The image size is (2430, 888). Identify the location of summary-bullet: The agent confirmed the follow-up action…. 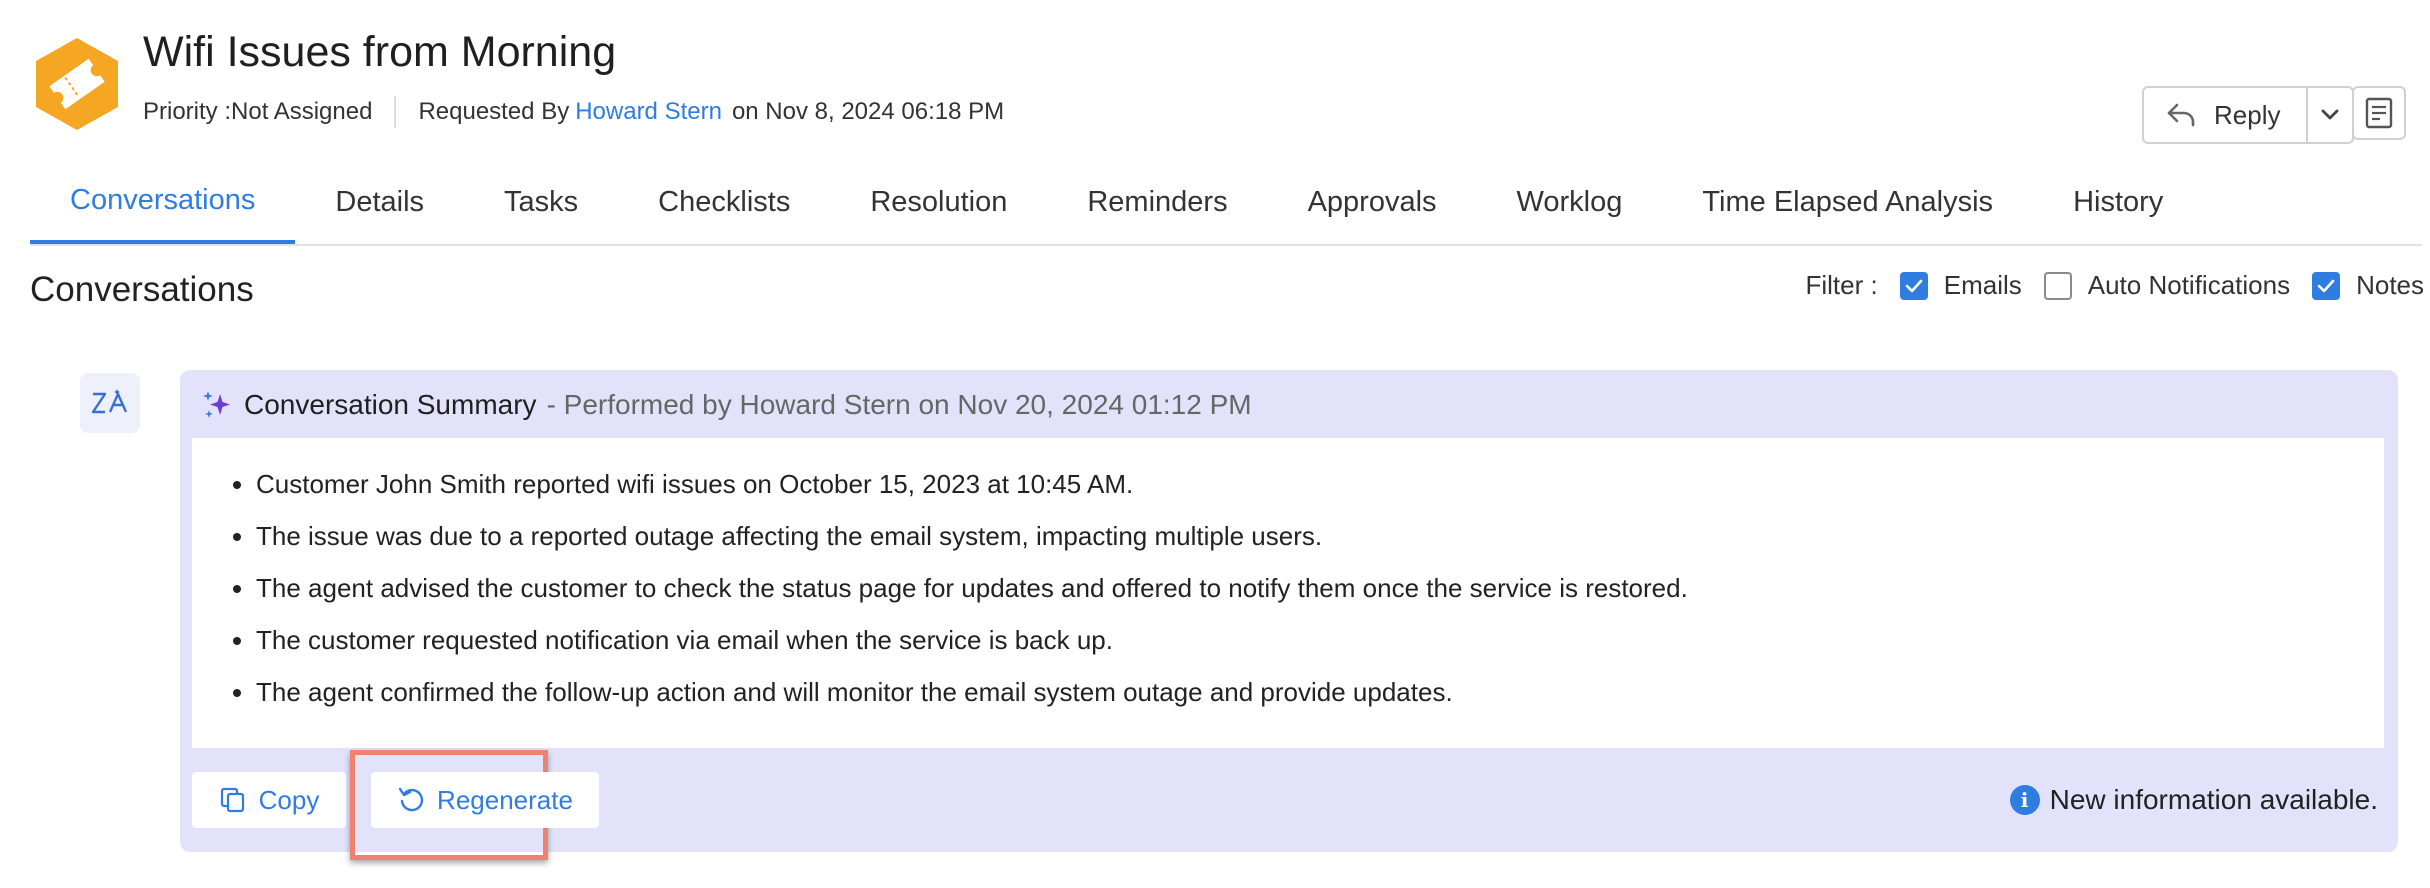
(1320, 692).